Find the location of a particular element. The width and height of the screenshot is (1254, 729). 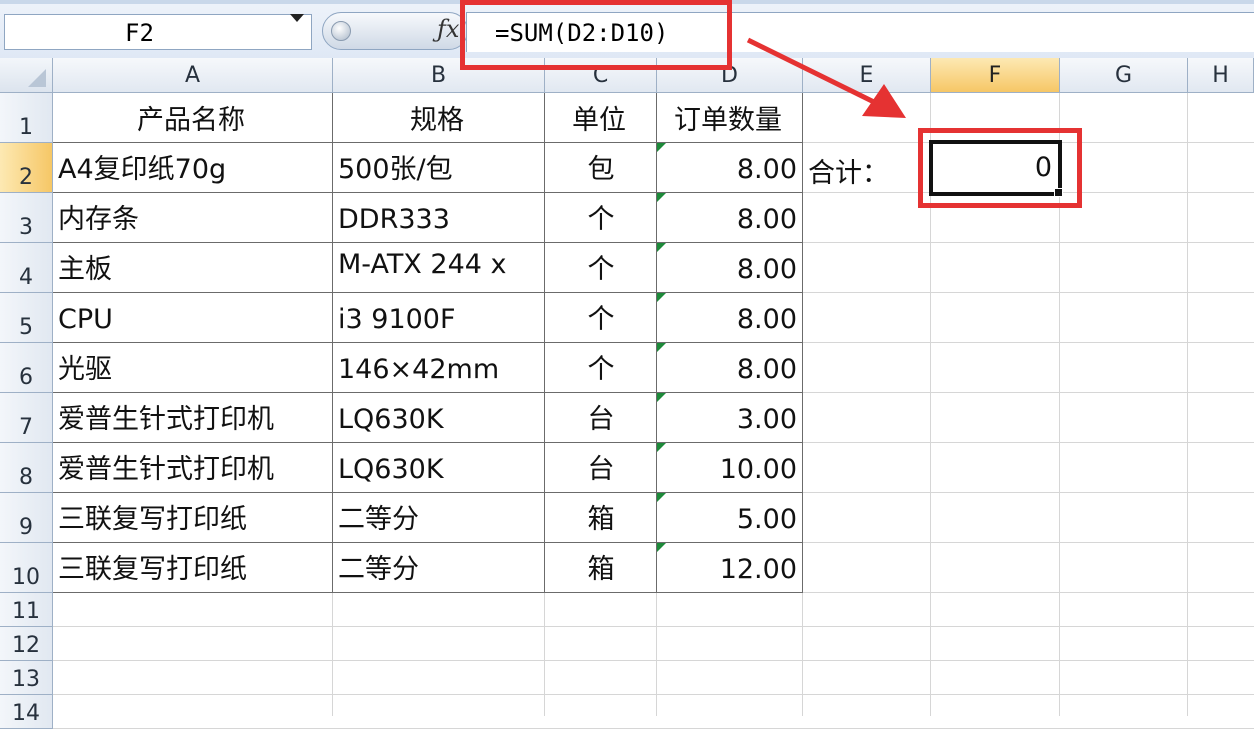

result-highlight-box is located at coordinates (1000, 168).